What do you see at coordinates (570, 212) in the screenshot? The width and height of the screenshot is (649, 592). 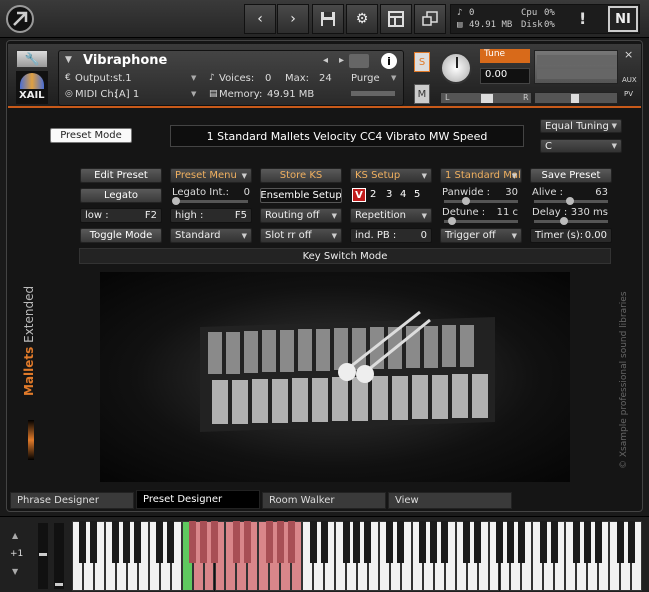 I see `delay-slider: Delay : 330 ms` at bounding box center [570, 212].